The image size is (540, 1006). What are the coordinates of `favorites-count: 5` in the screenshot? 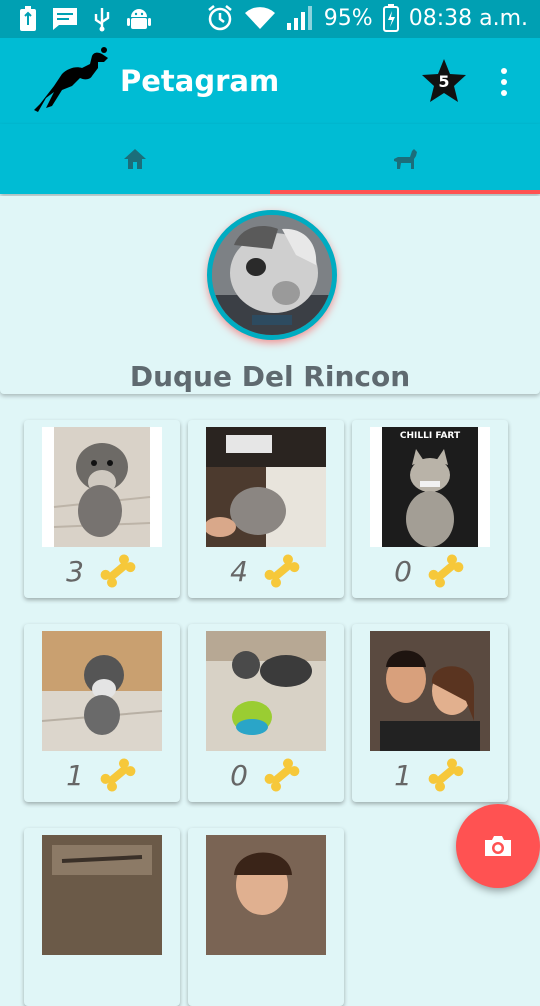 It's located at (444, 81).